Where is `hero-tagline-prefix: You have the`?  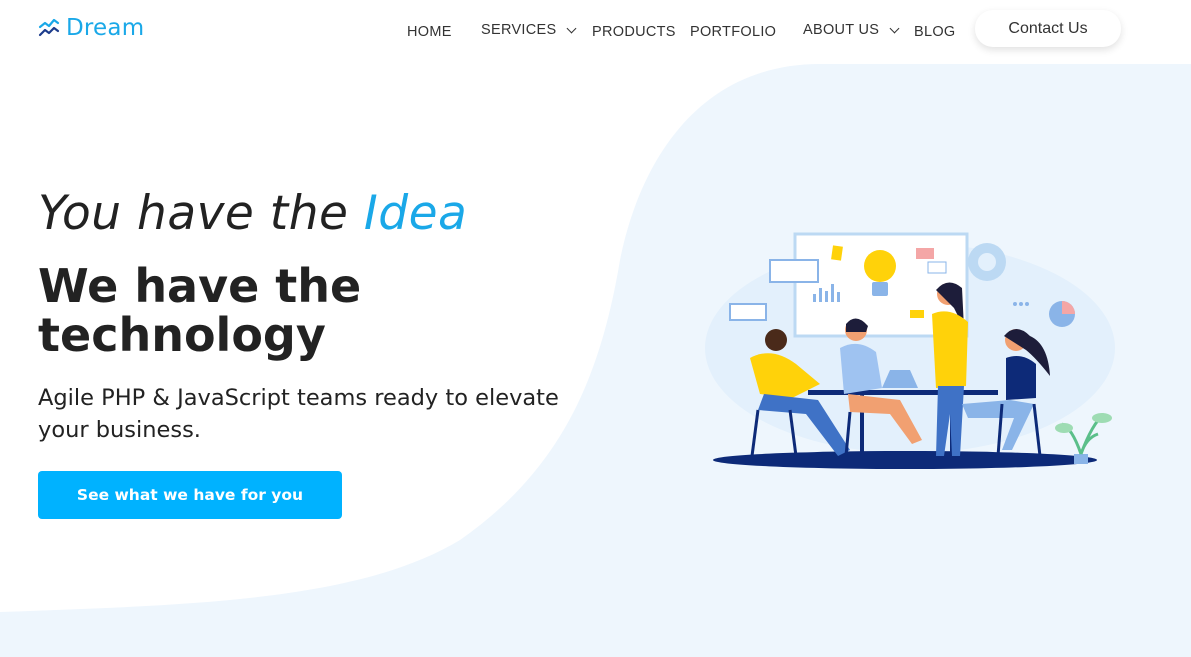 hero-tagline-prefix: You have the is located at coordinates (201, 213).